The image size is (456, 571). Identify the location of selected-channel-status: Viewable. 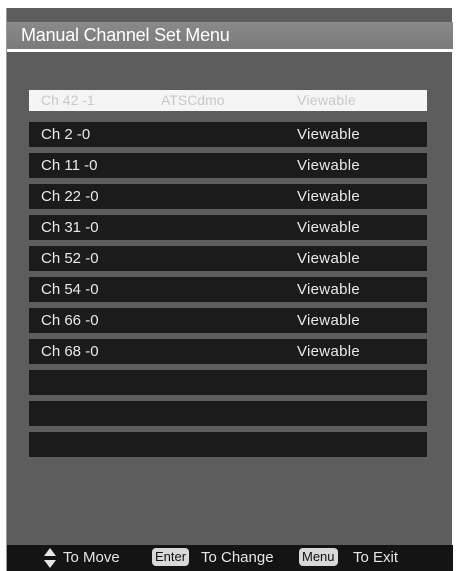
(326, 100).